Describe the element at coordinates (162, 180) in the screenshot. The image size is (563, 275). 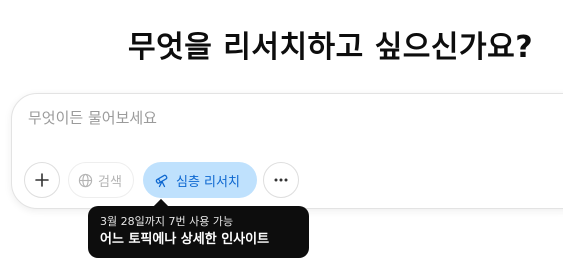
I see `telescope-icon` at that location.